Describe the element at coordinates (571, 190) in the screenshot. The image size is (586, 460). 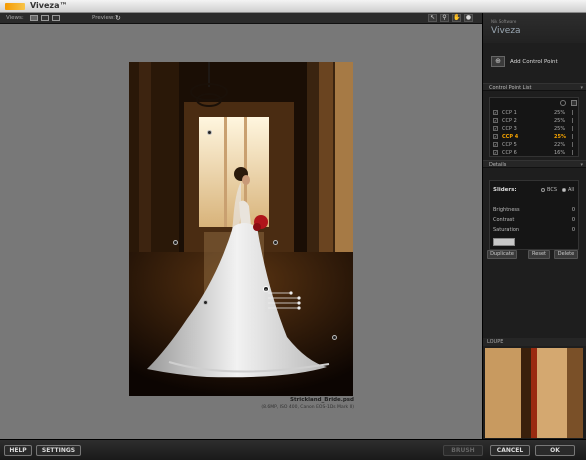
I see `all-label: All` at that location.